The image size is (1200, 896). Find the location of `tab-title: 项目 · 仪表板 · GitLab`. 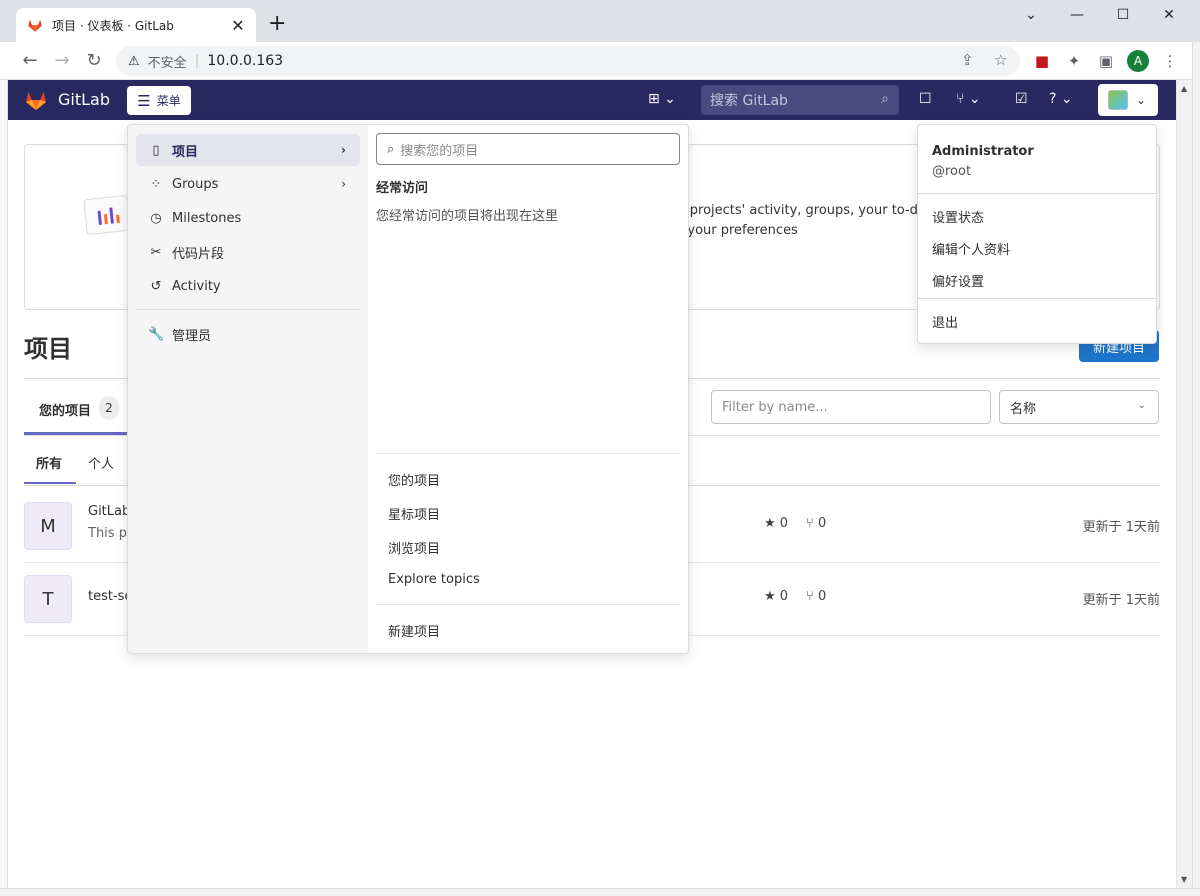

tab-title: 项目 · 仪表板 · GitLab is located at coordinates (113, 25).